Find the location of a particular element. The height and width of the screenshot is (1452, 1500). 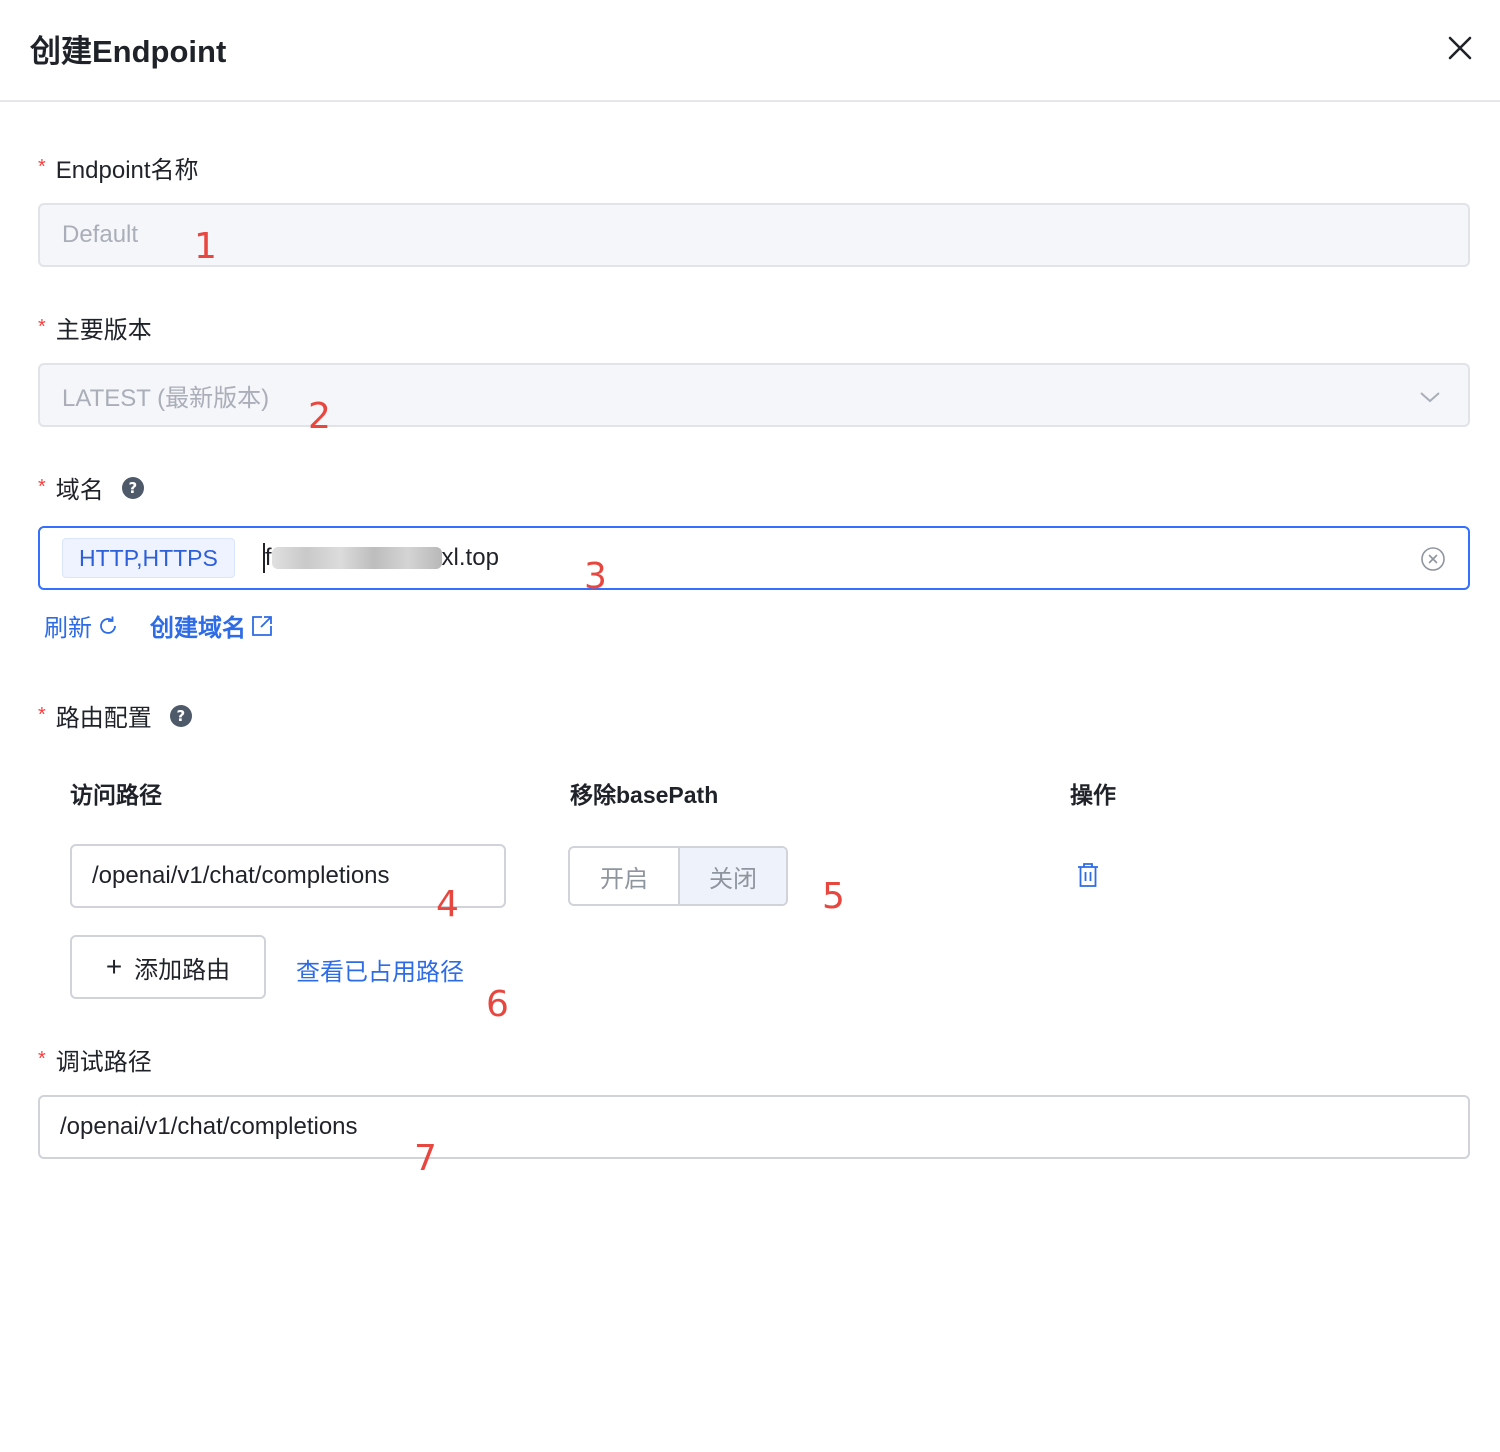

annotation-3: 3 is located at coordinates (595, 576).